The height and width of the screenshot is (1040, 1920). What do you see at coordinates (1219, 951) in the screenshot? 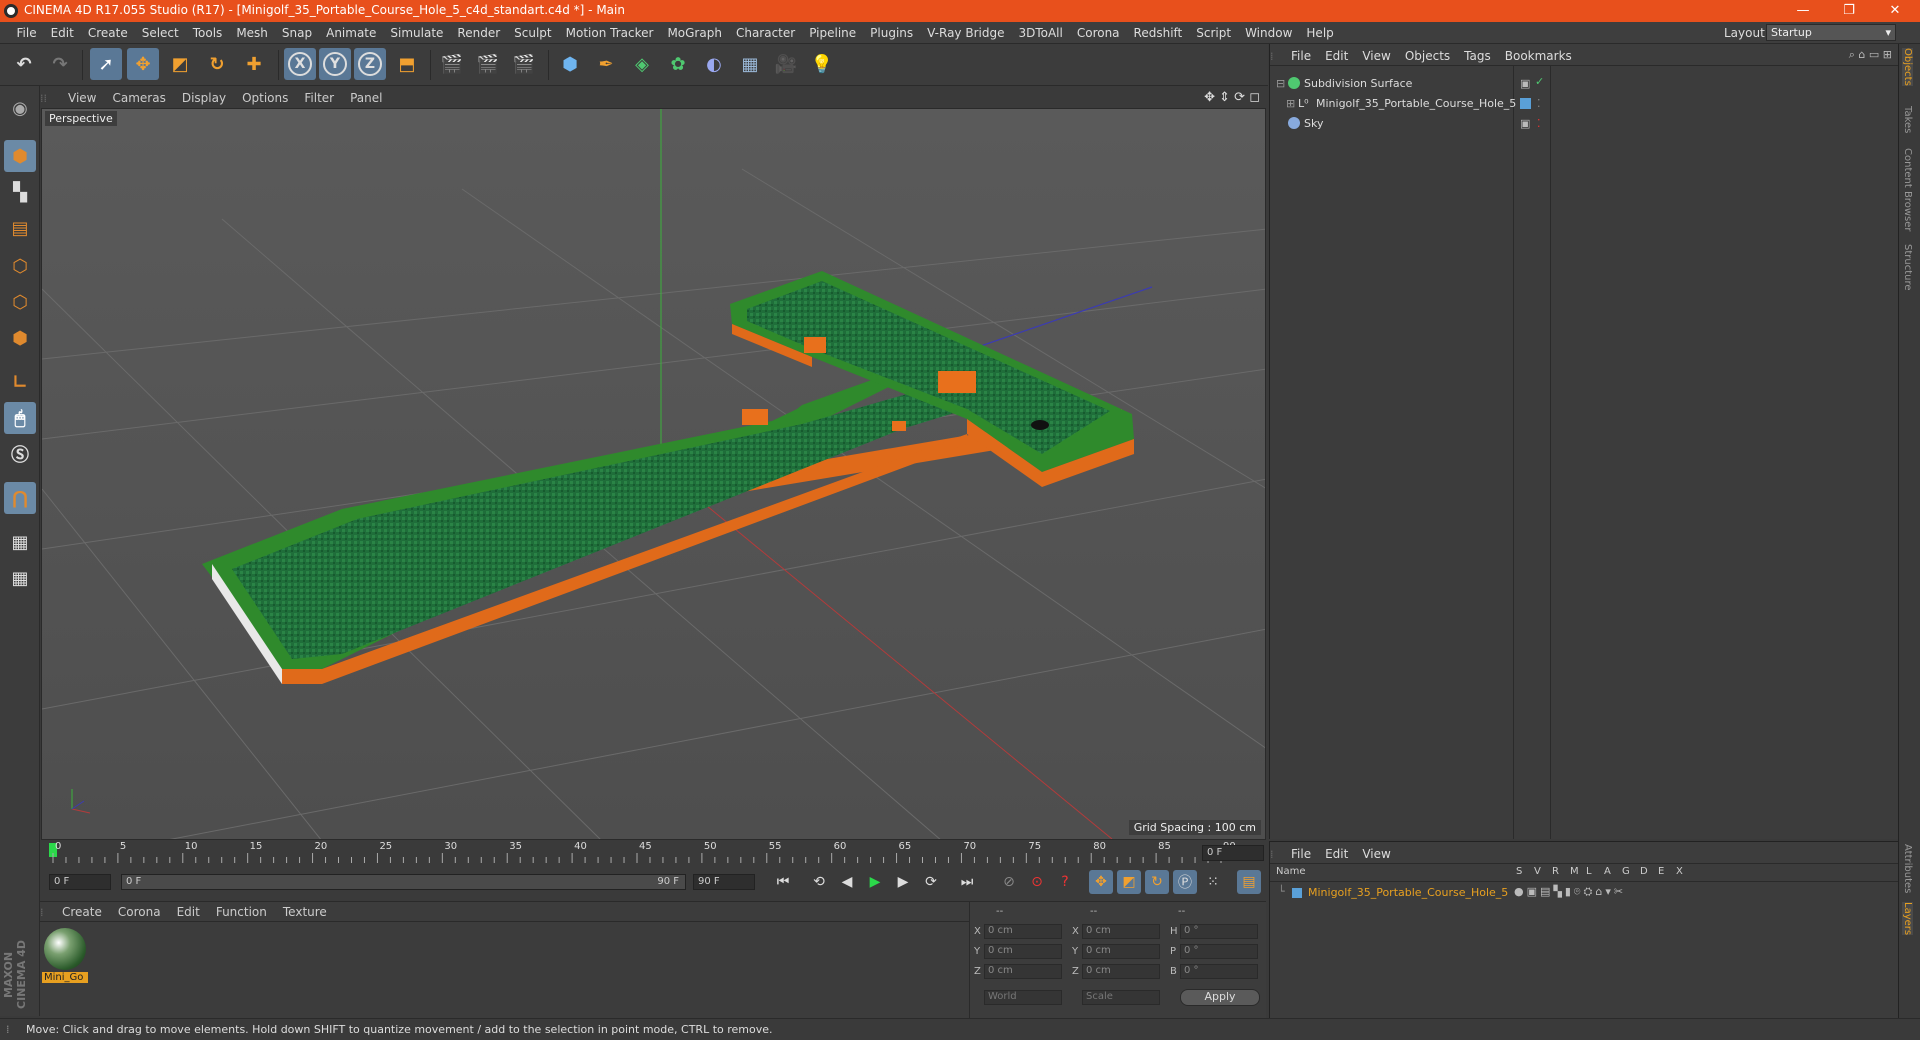
I see `rot-p-field: 0 °` at bounding box center [1219, 951].